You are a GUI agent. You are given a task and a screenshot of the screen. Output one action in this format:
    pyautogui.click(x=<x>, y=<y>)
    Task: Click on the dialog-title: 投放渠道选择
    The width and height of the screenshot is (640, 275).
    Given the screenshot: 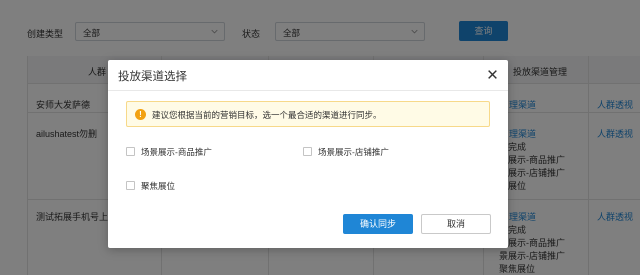 What is the action you would take?
    pyautogui.click(x=152, y=77)
    